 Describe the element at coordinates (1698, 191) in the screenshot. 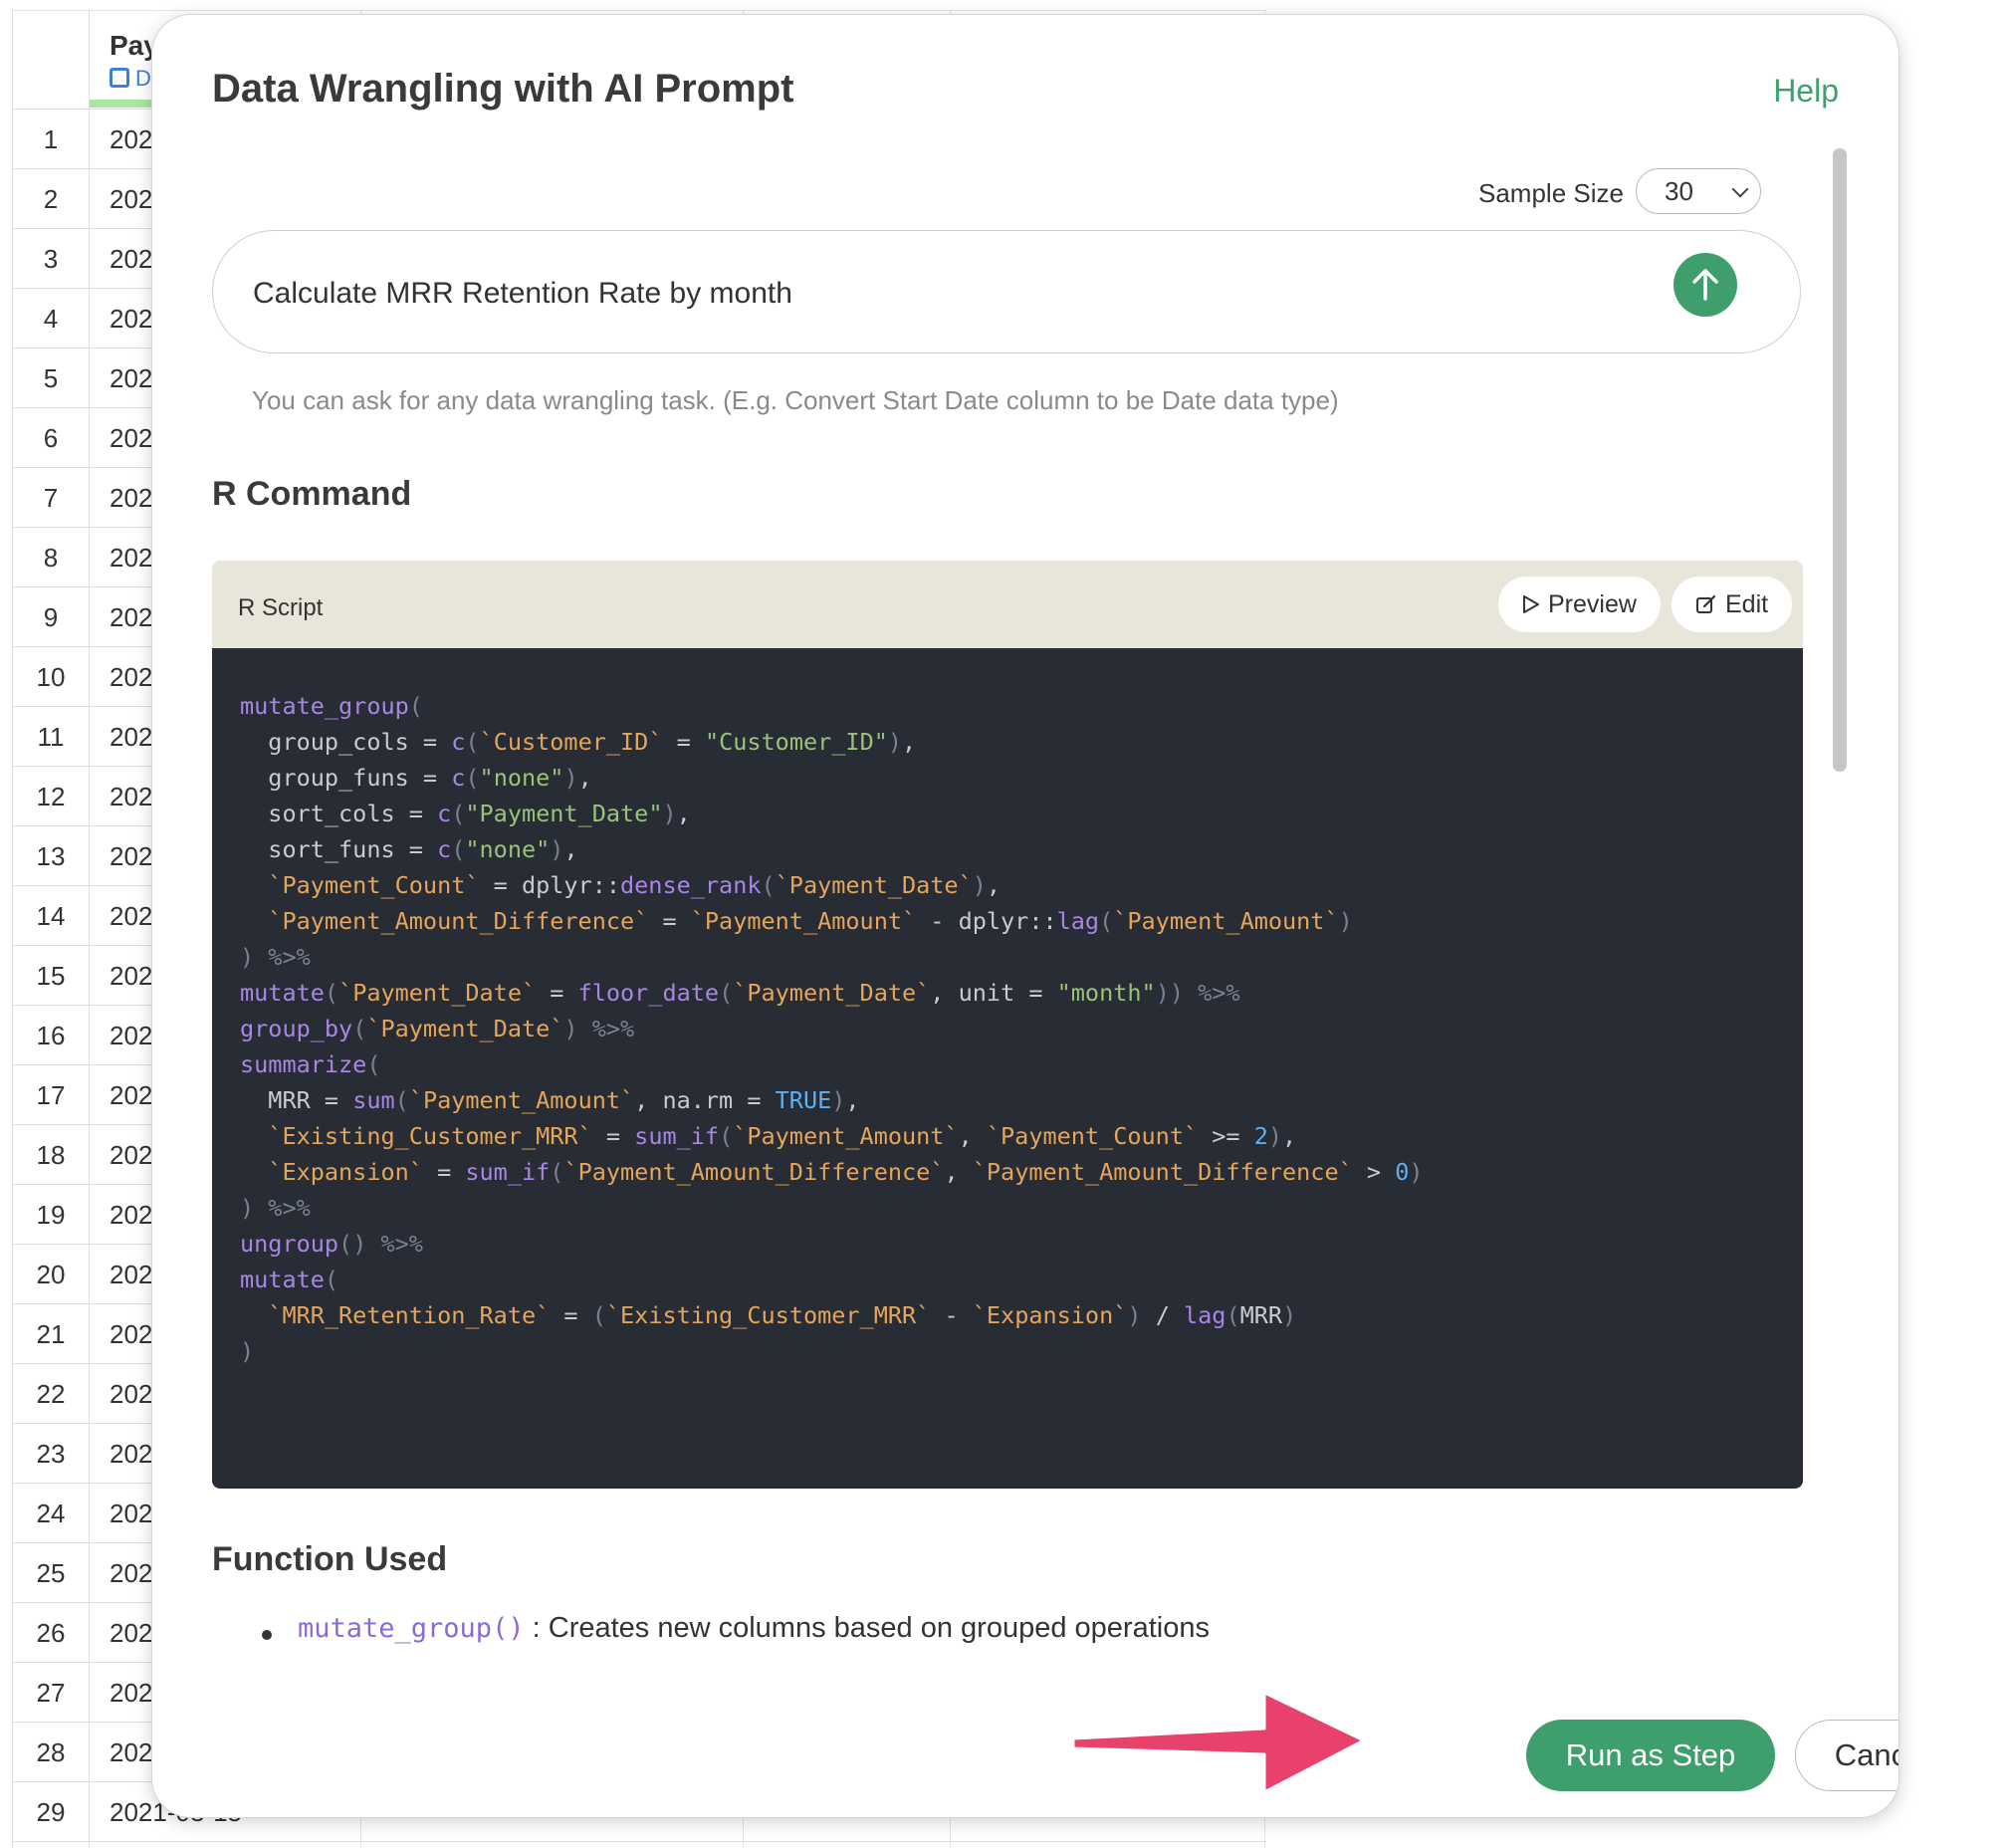

I see `sample-size-select: 30` at that location.